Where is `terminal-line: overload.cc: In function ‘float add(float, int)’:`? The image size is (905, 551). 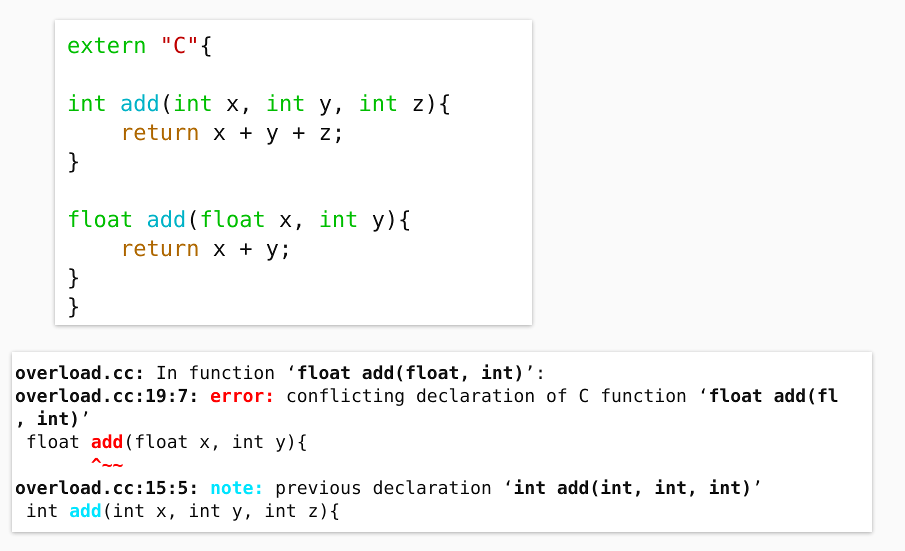 terminal-line: overload.cc: In function ‘float add(float, int)’: is located at coordinates (280, 373).